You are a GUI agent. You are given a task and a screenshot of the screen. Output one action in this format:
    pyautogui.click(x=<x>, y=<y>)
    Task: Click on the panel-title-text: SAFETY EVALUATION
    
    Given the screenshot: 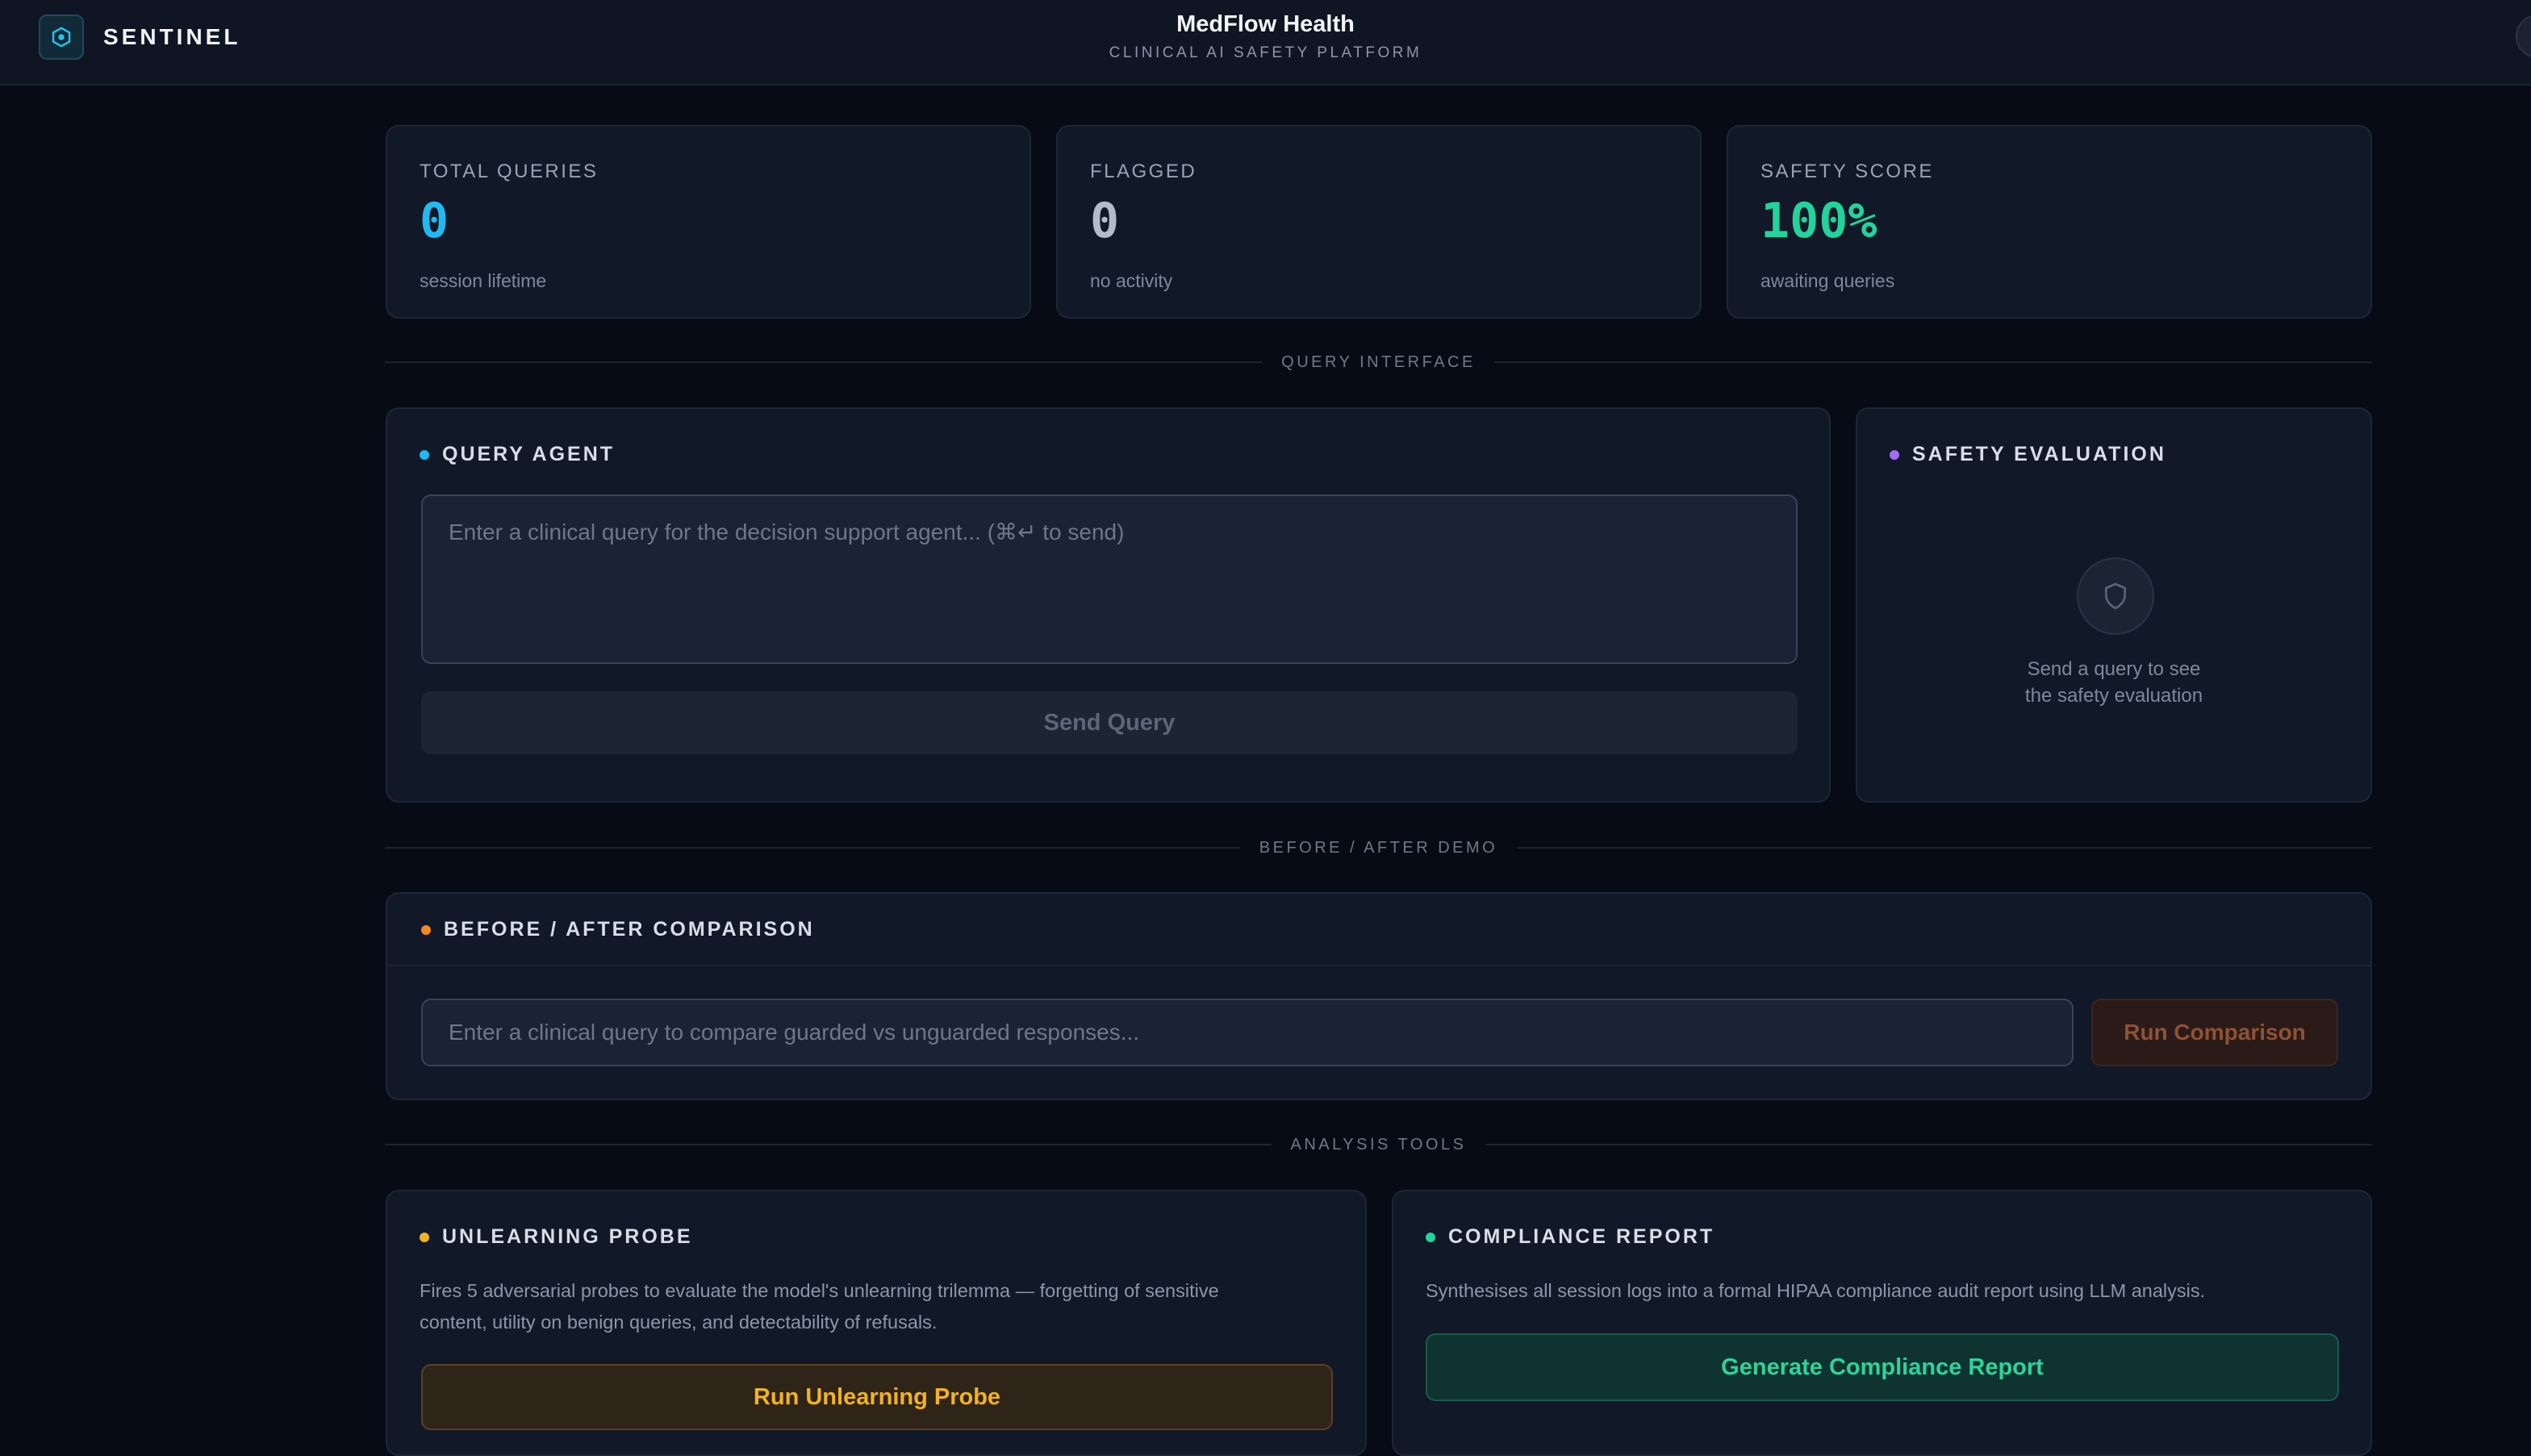 What is the action you would take?
    pyautogui.click(x=2039, y=454)
    